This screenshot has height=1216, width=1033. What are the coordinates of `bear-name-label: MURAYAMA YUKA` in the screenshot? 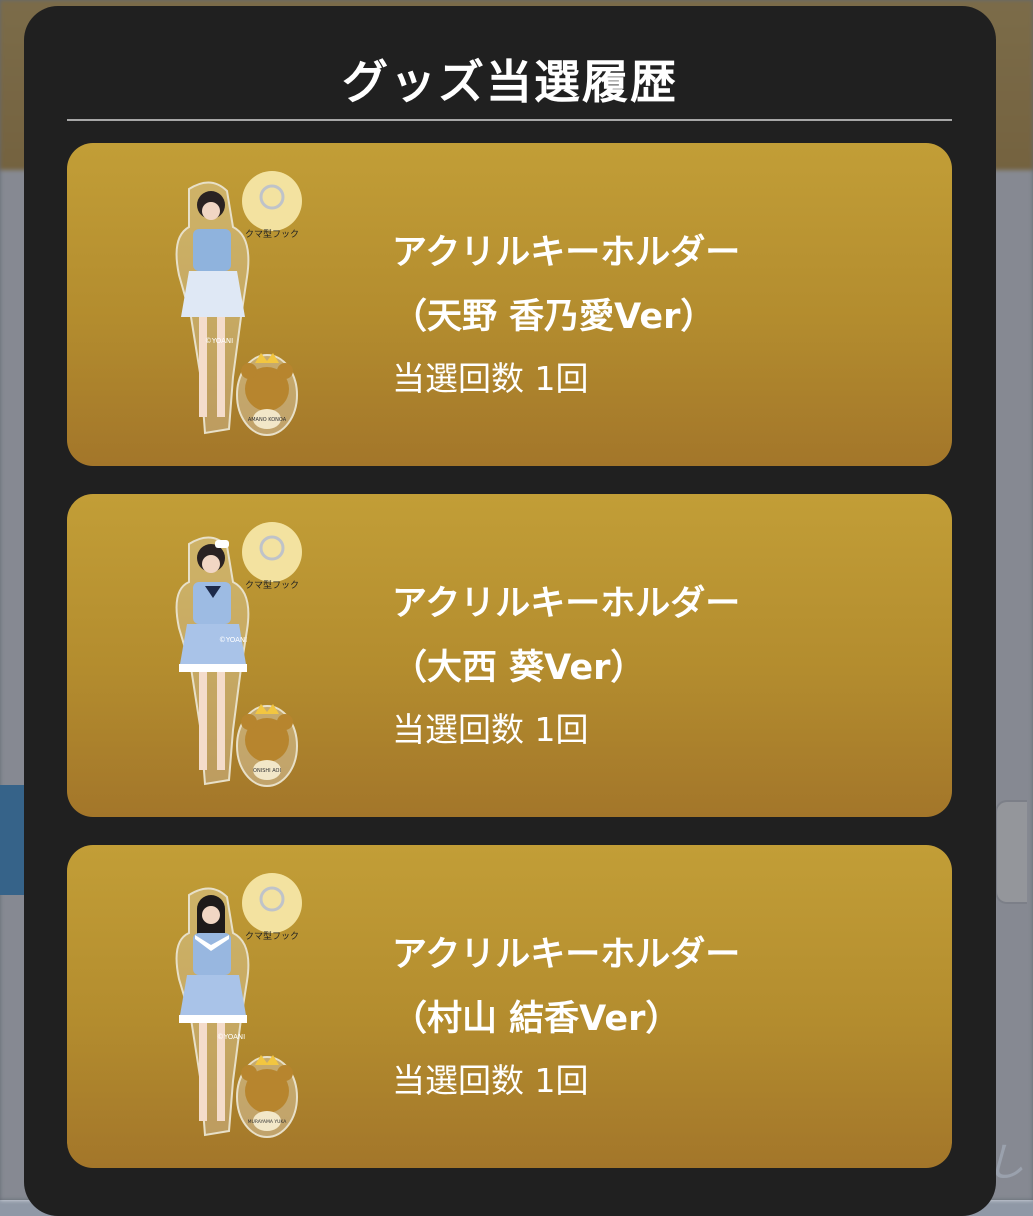 It's located at (268, 1122).